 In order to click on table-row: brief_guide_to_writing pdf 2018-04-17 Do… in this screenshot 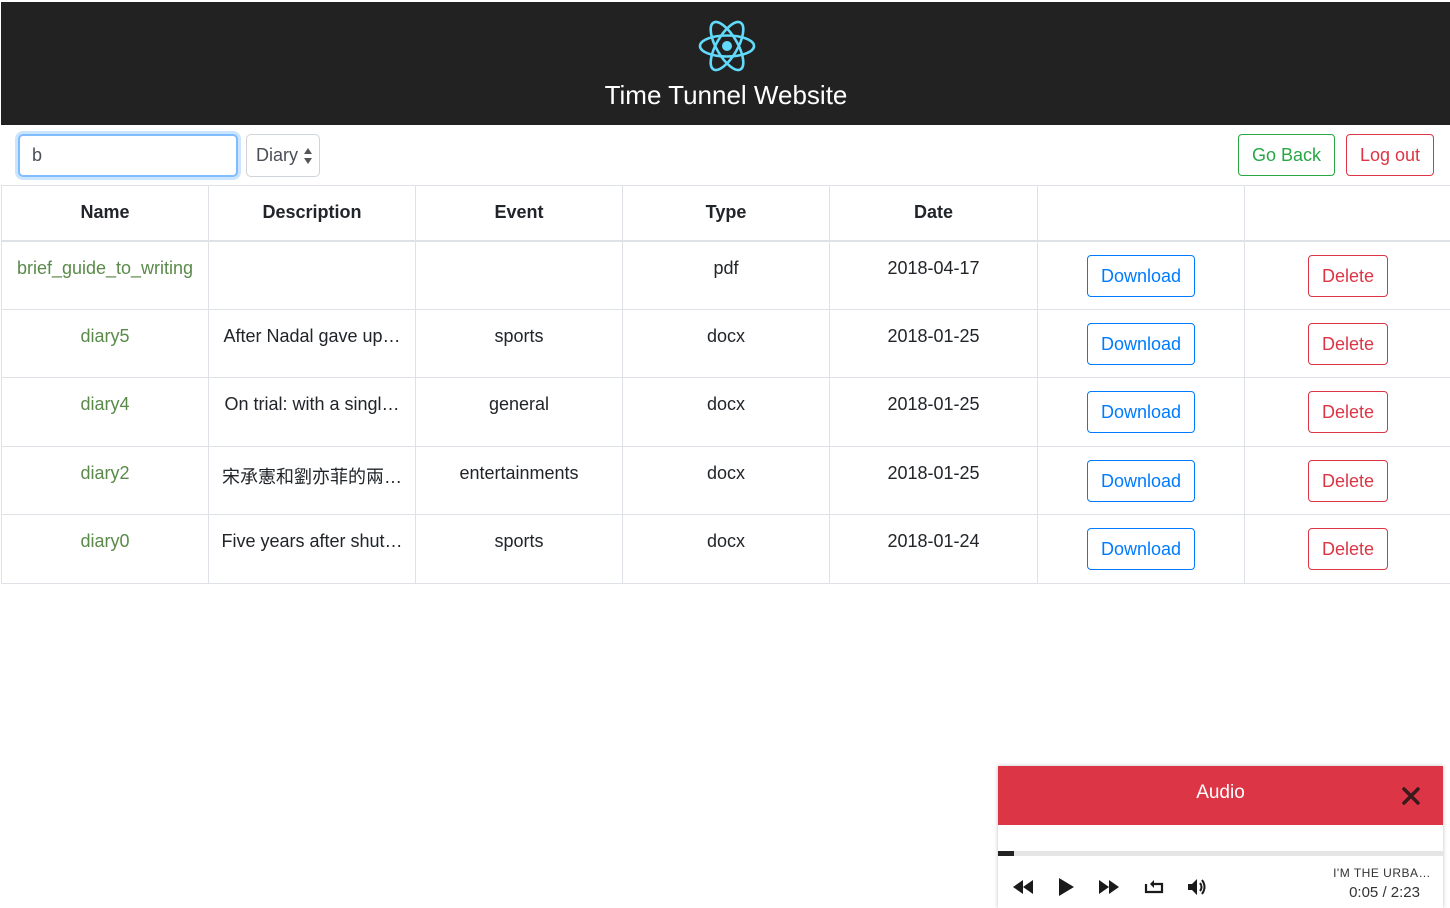, I will do `click(725, 275)`.